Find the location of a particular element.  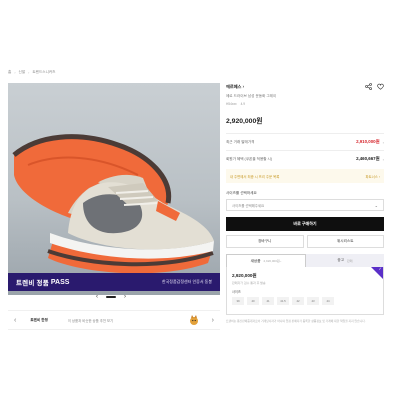

size-chip: 43 is located at coordinates (313, 301).